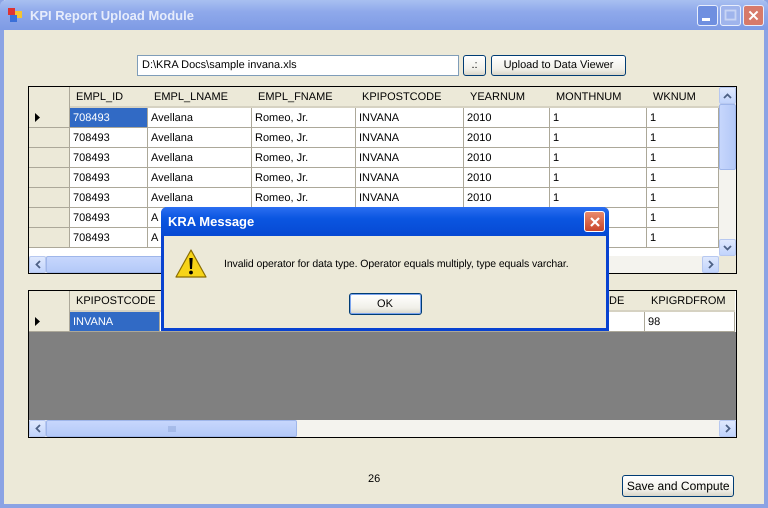  I want to click on dialog-title: KRA Message, so click(211, 221).